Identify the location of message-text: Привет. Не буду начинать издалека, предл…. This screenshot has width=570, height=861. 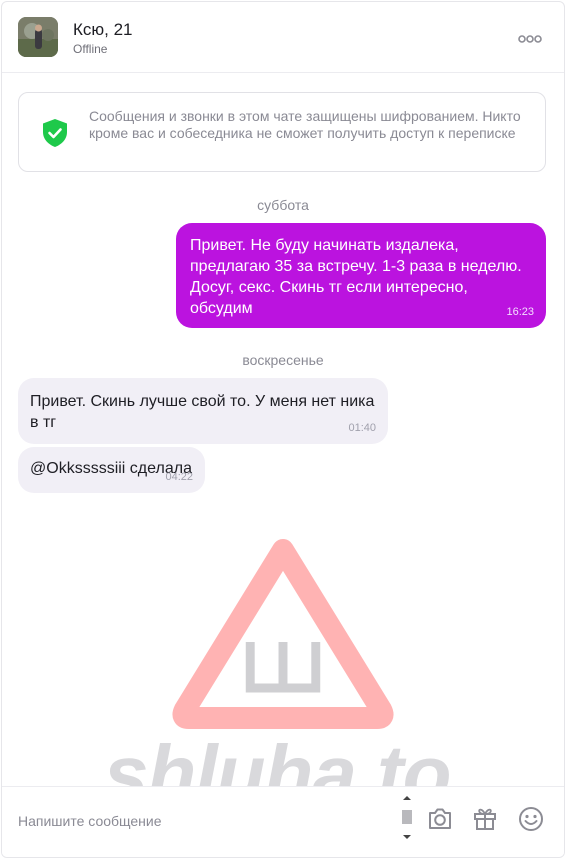
(356, 277).